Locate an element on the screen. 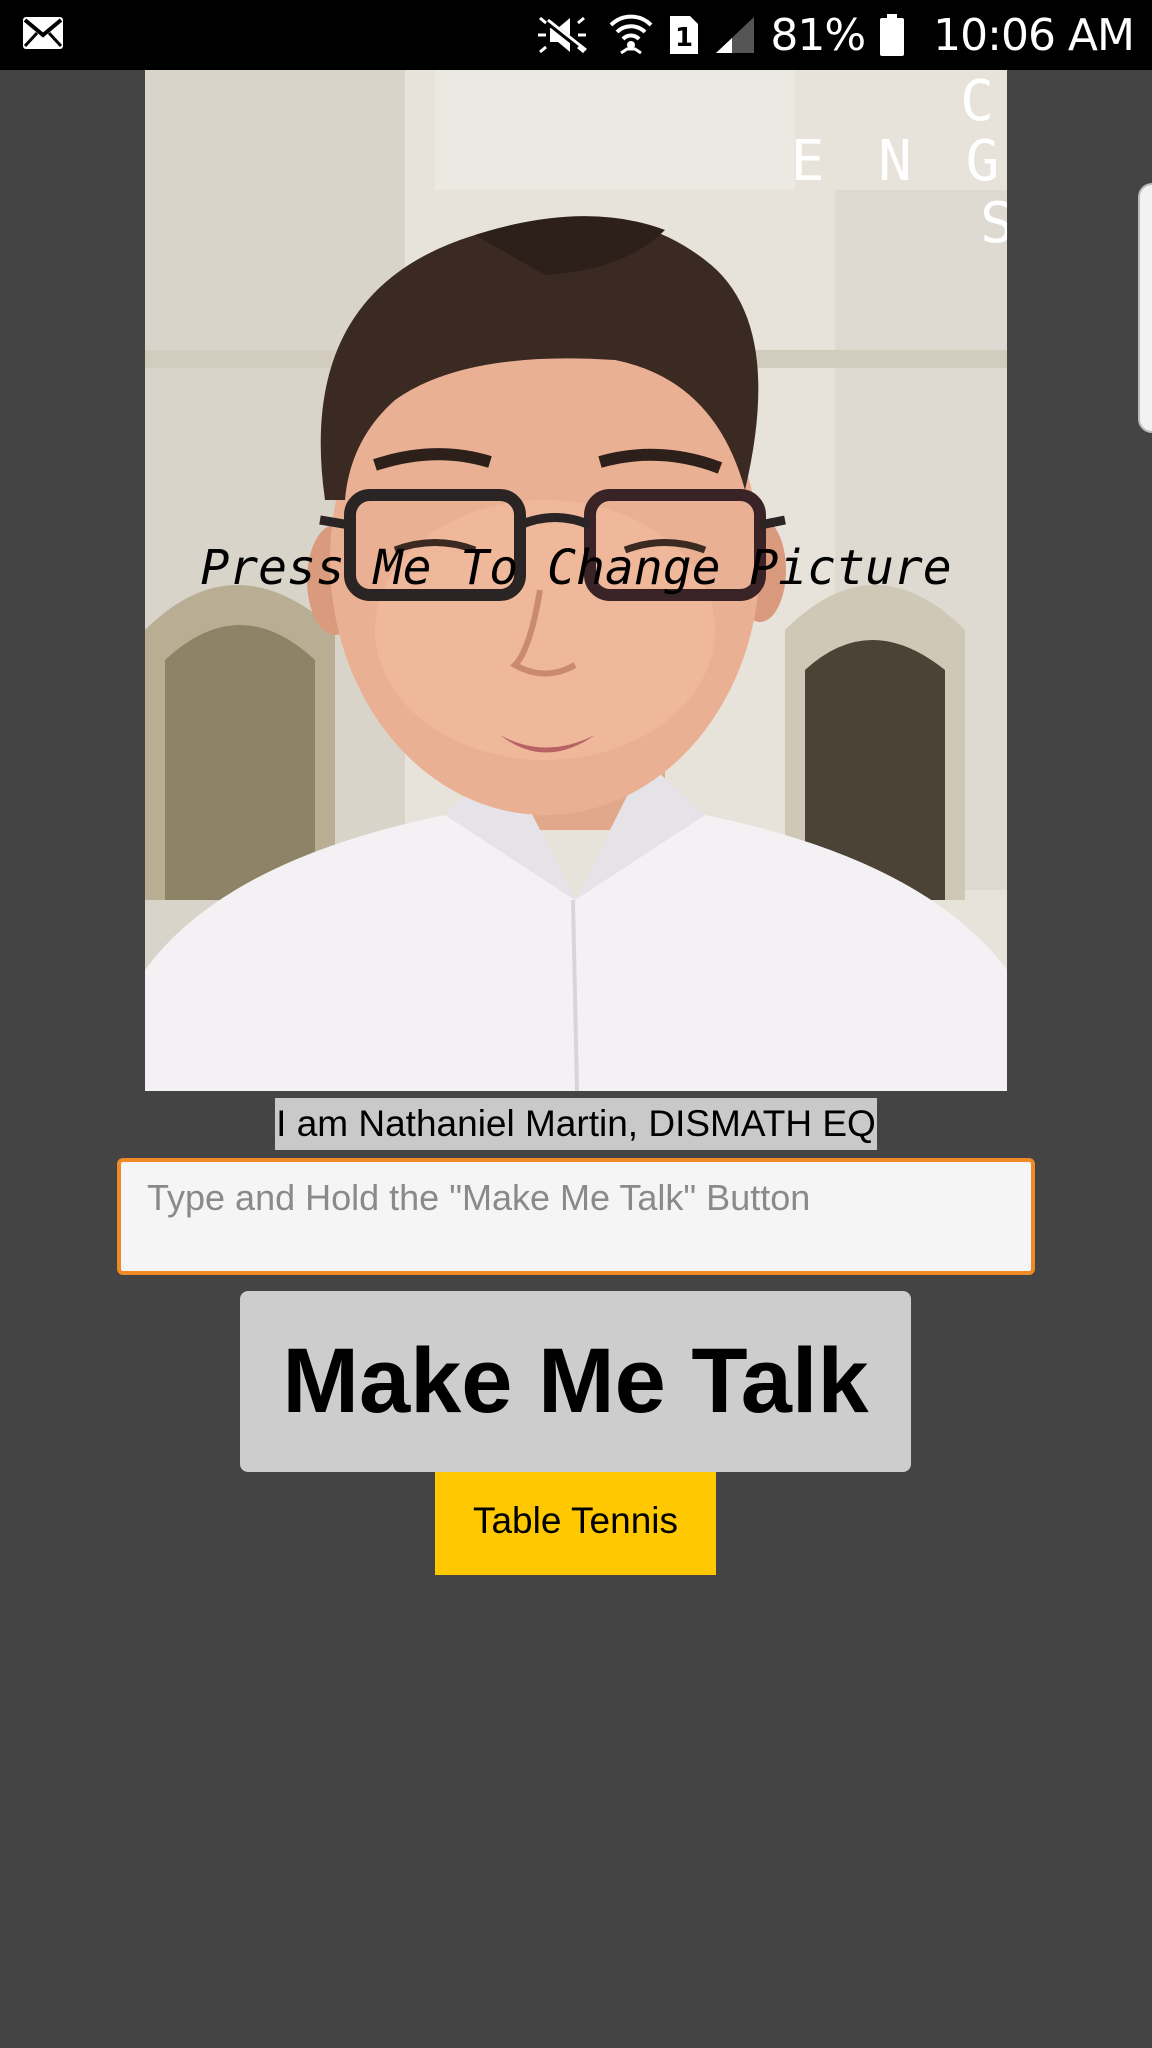 The width and height of the screenshot is (1152, 2048). battery-percent: 81% is located at coordinates (818, 35).